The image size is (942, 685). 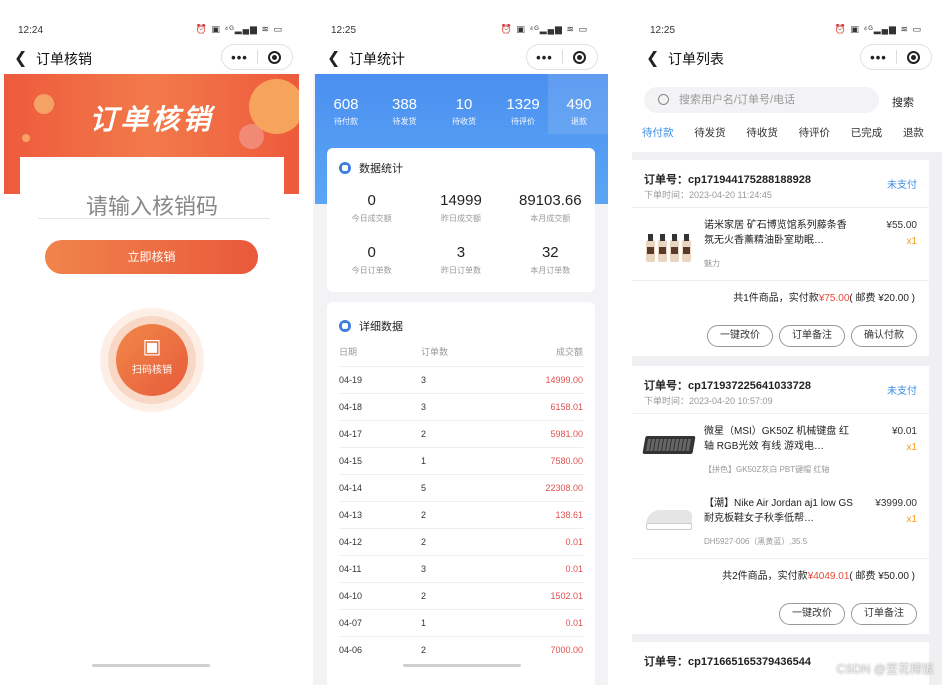 I want to click on stat-value: 3, so click(x=461, y=252).